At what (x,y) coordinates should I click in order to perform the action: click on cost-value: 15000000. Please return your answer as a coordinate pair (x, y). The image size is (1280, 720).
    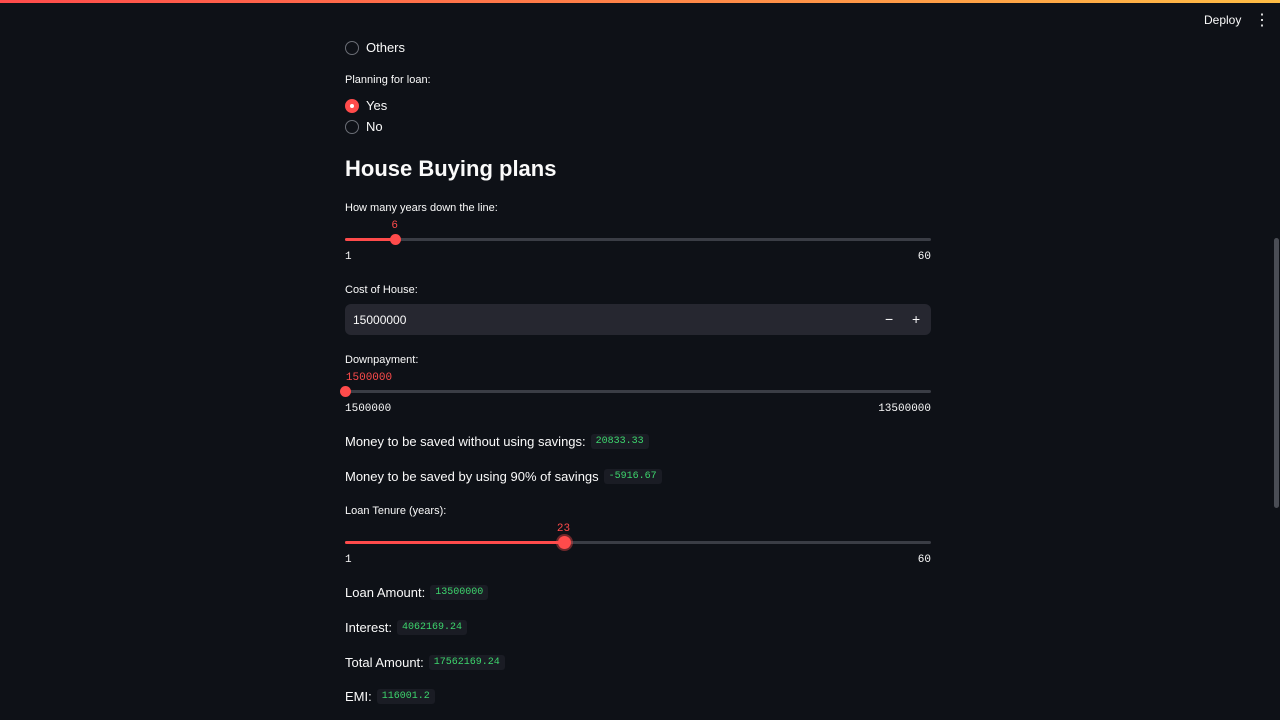
    Looking at the image, I should click on (379, 320).